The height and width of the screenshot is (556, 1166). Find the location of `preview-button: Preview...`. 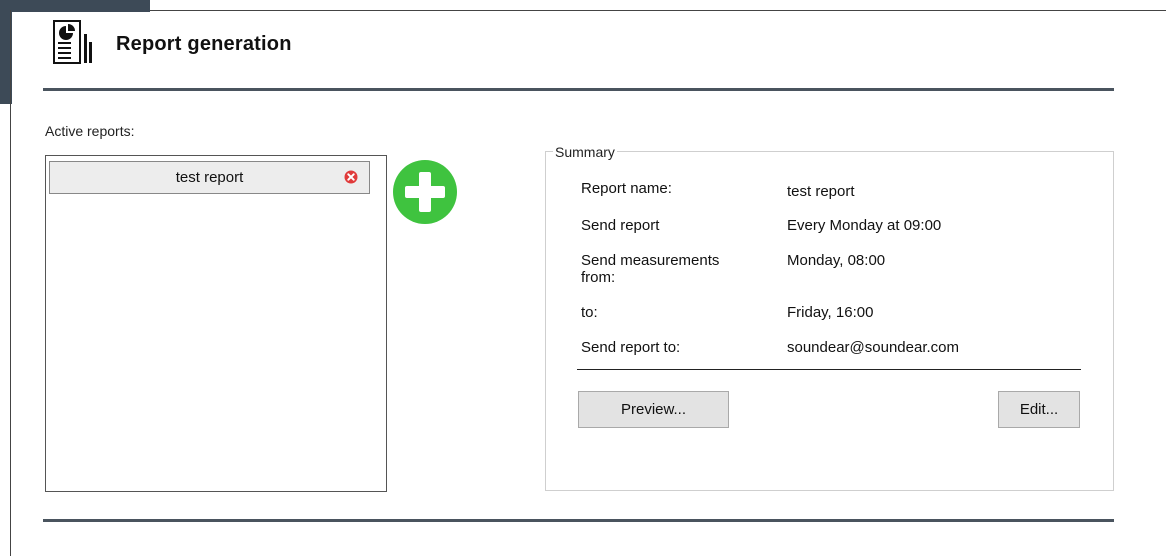

preview-button: Preview... is located at coordinates (653, 409).